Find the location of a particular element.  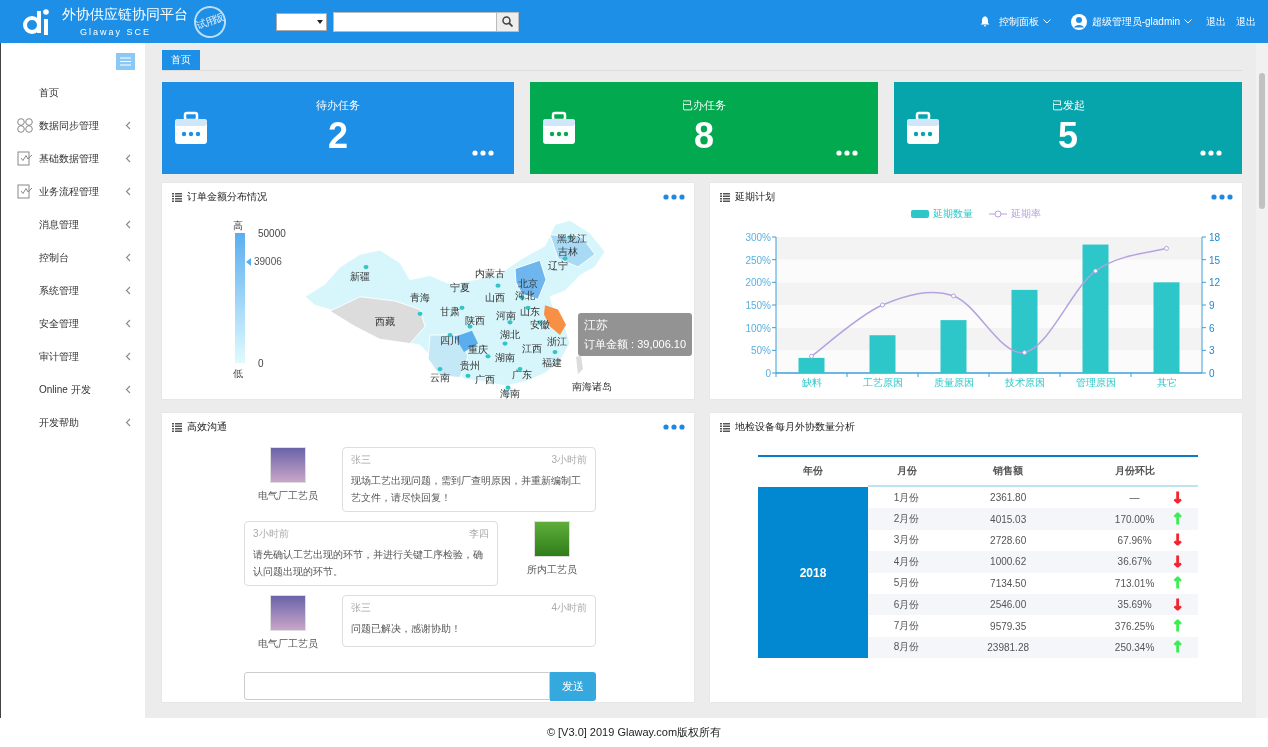

card-count: 8 is located at coordinates (704, 136).